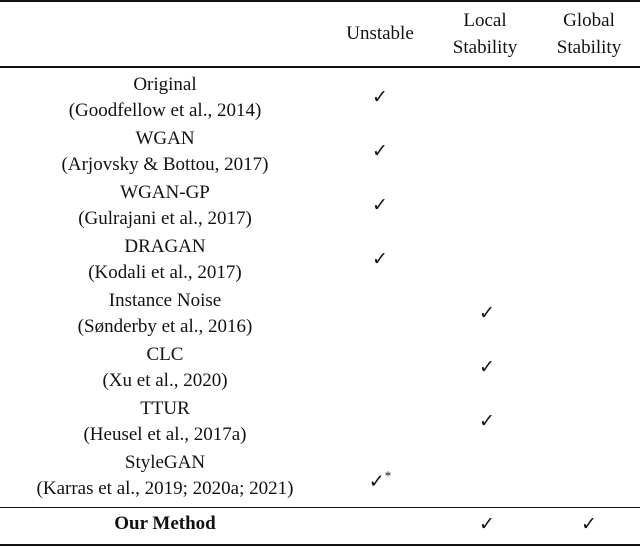 The width and height of the screenshot is (640, 547). Describe the element at coordinates (485, 47) in the screenshot. I see `header-local-line2: Stability` at that location.